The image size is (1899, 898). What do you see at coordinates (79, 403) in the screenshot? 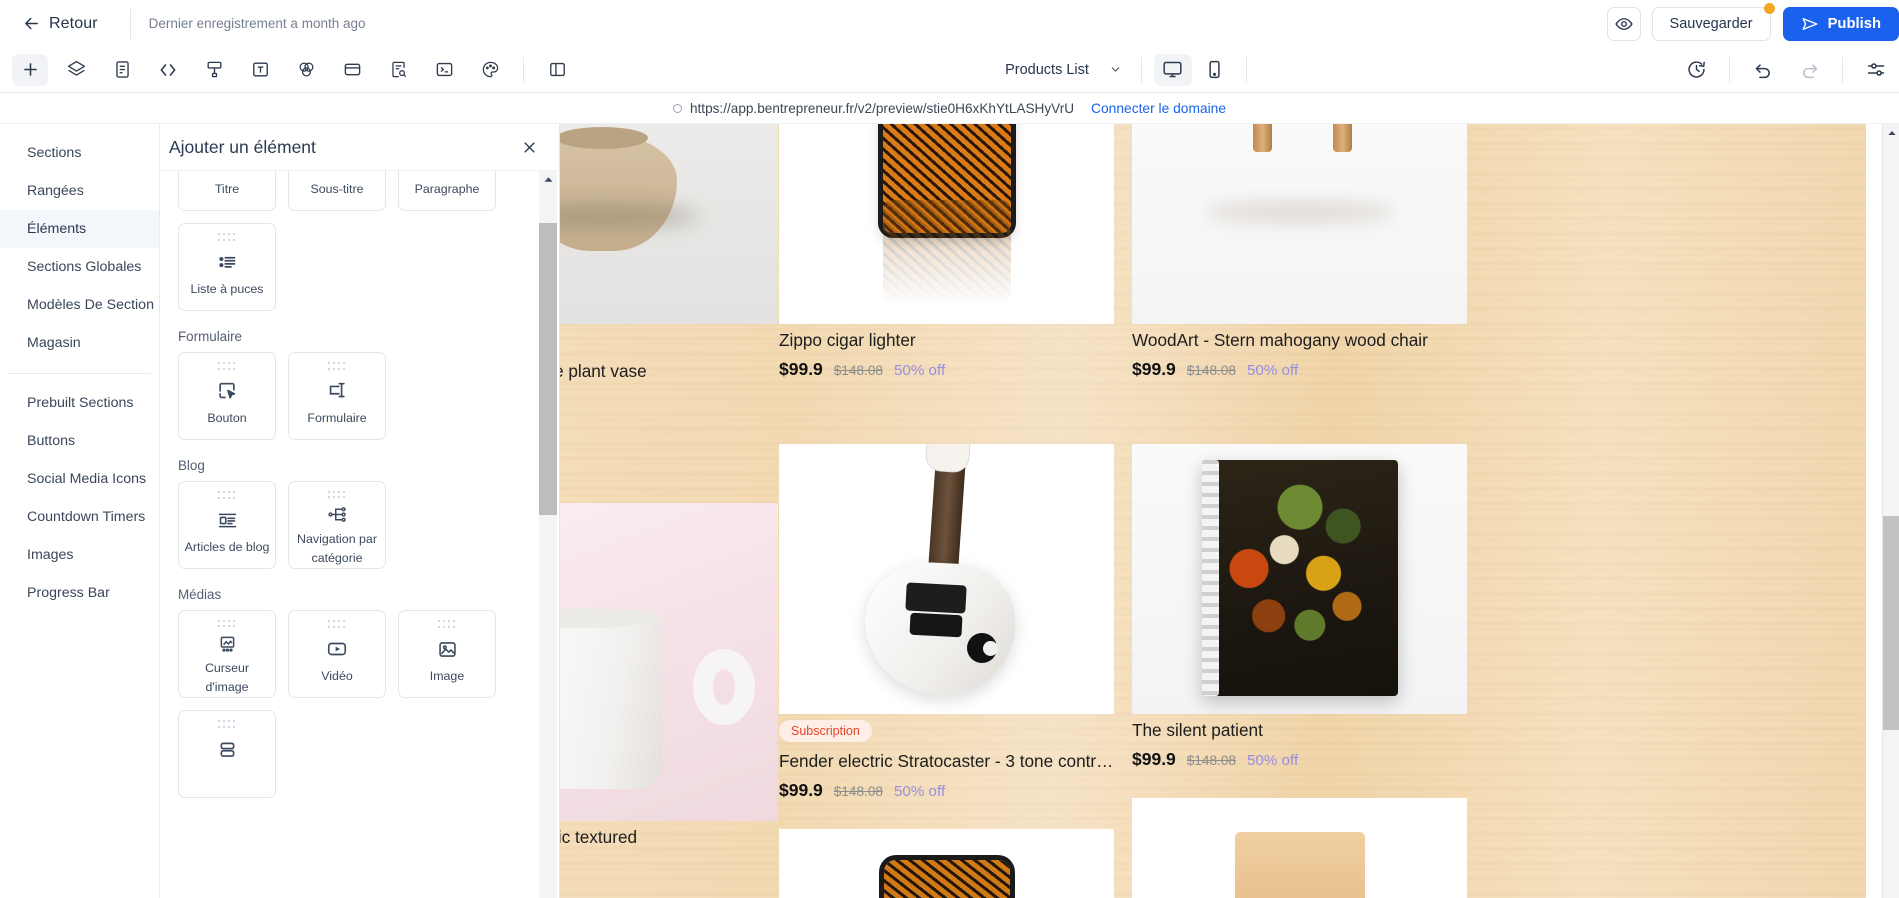
I see `sidebar-item-prebuilt-sections: Prebuilt Sections` at bounding box center [79, 403].